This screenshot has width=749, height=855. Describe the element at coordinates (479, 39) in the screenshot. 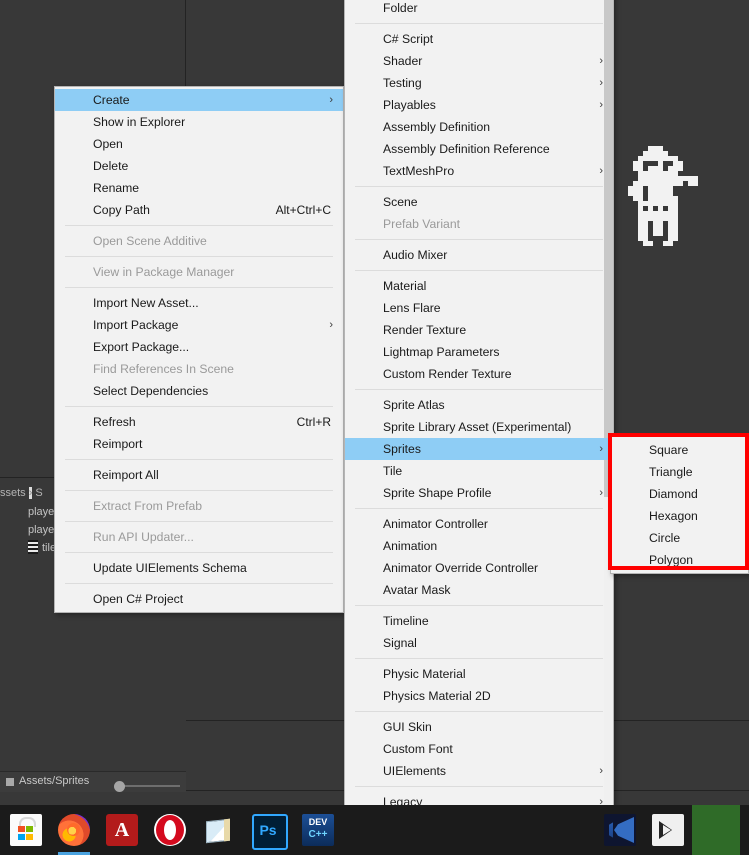

I see `menu-item-c-script: C# Script` at that location.